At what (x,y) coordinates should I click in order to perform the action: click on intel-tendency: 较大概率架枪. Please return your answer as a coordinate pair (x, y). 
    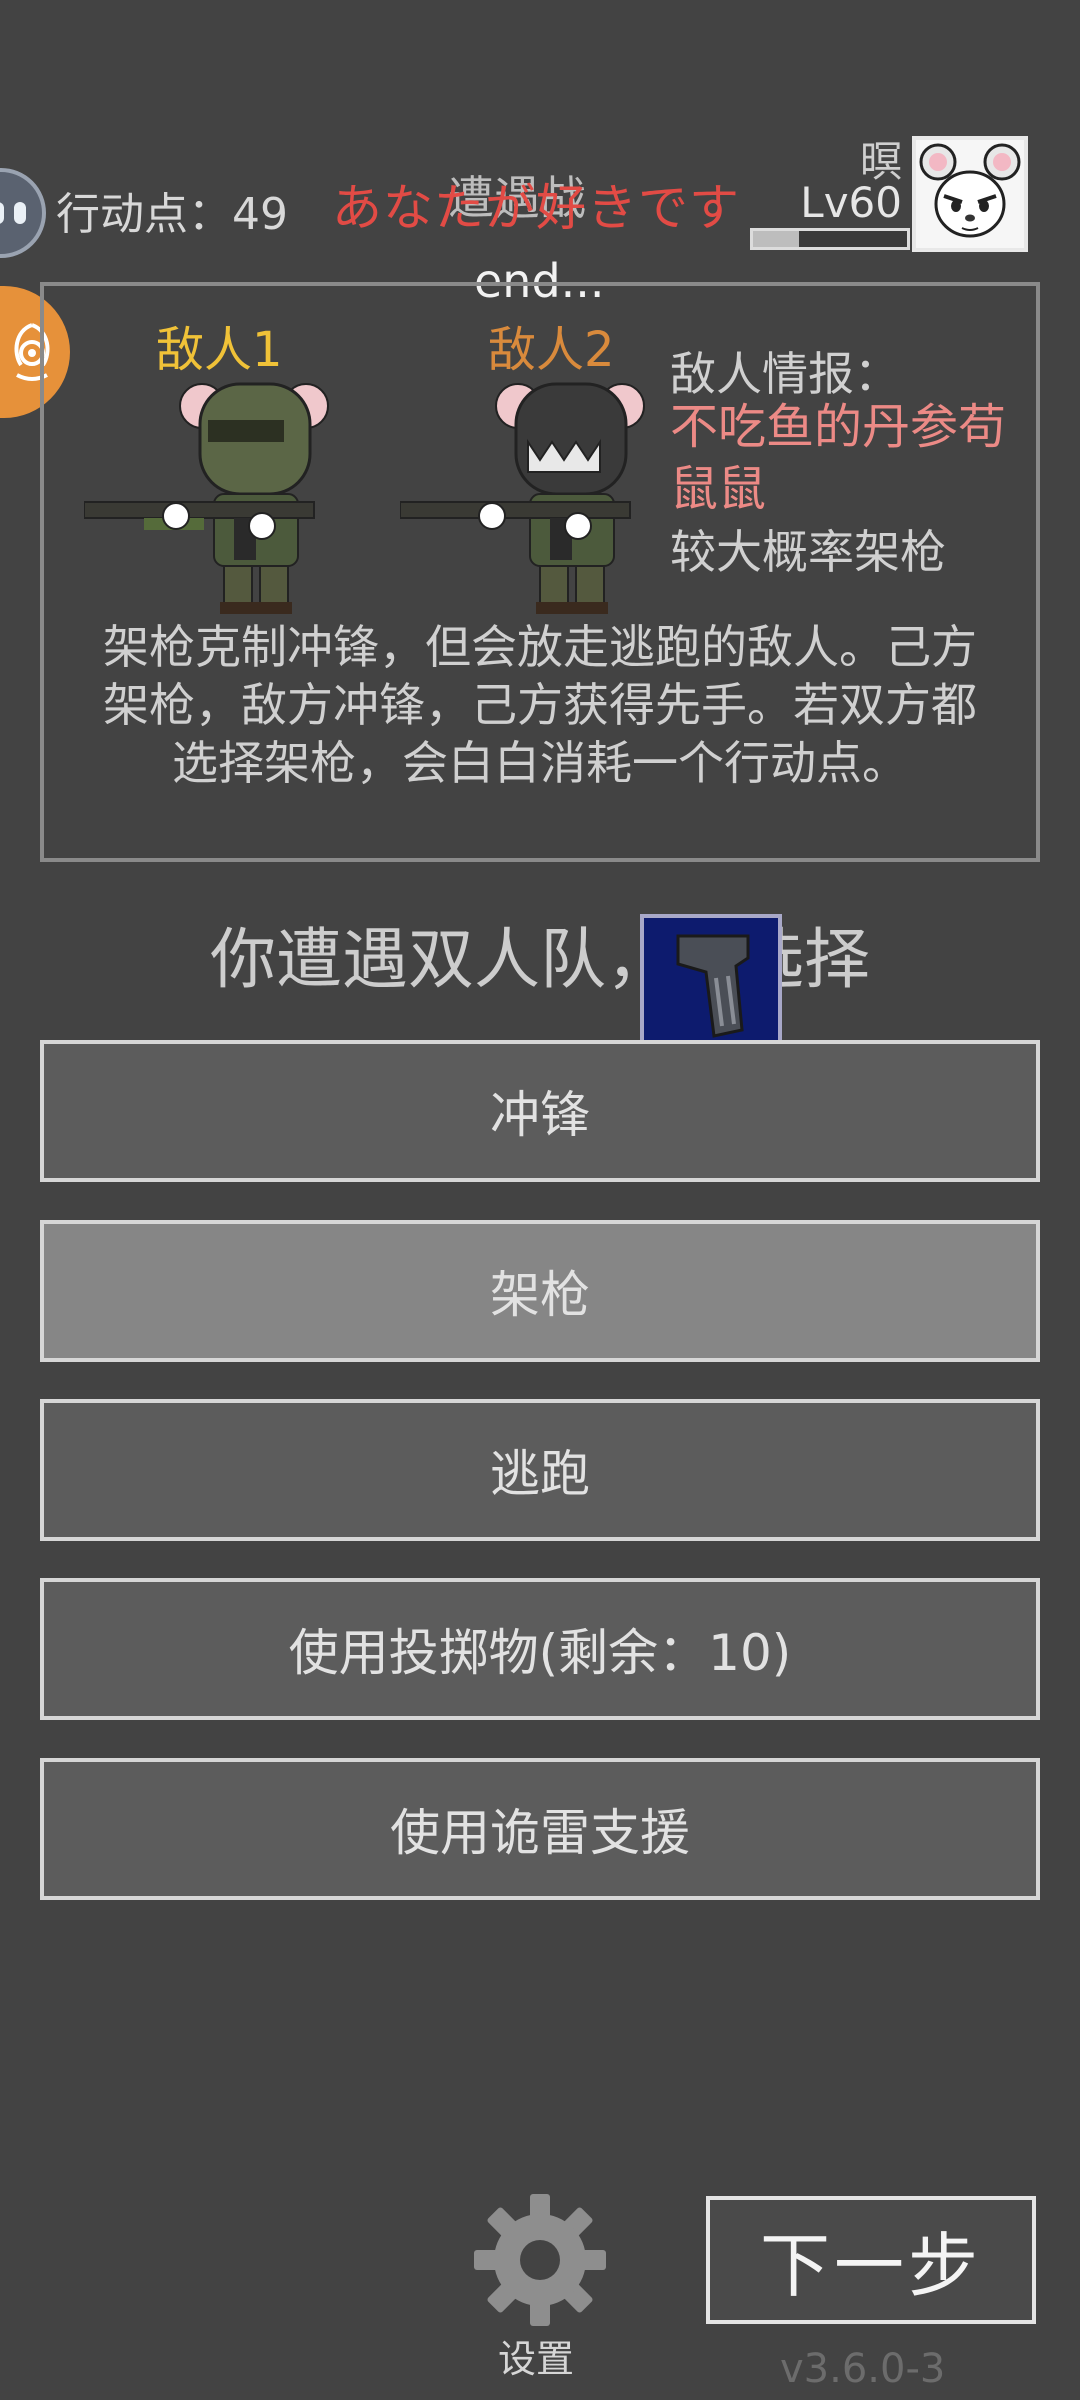
    Looking at the image, I should click on (808, 552).